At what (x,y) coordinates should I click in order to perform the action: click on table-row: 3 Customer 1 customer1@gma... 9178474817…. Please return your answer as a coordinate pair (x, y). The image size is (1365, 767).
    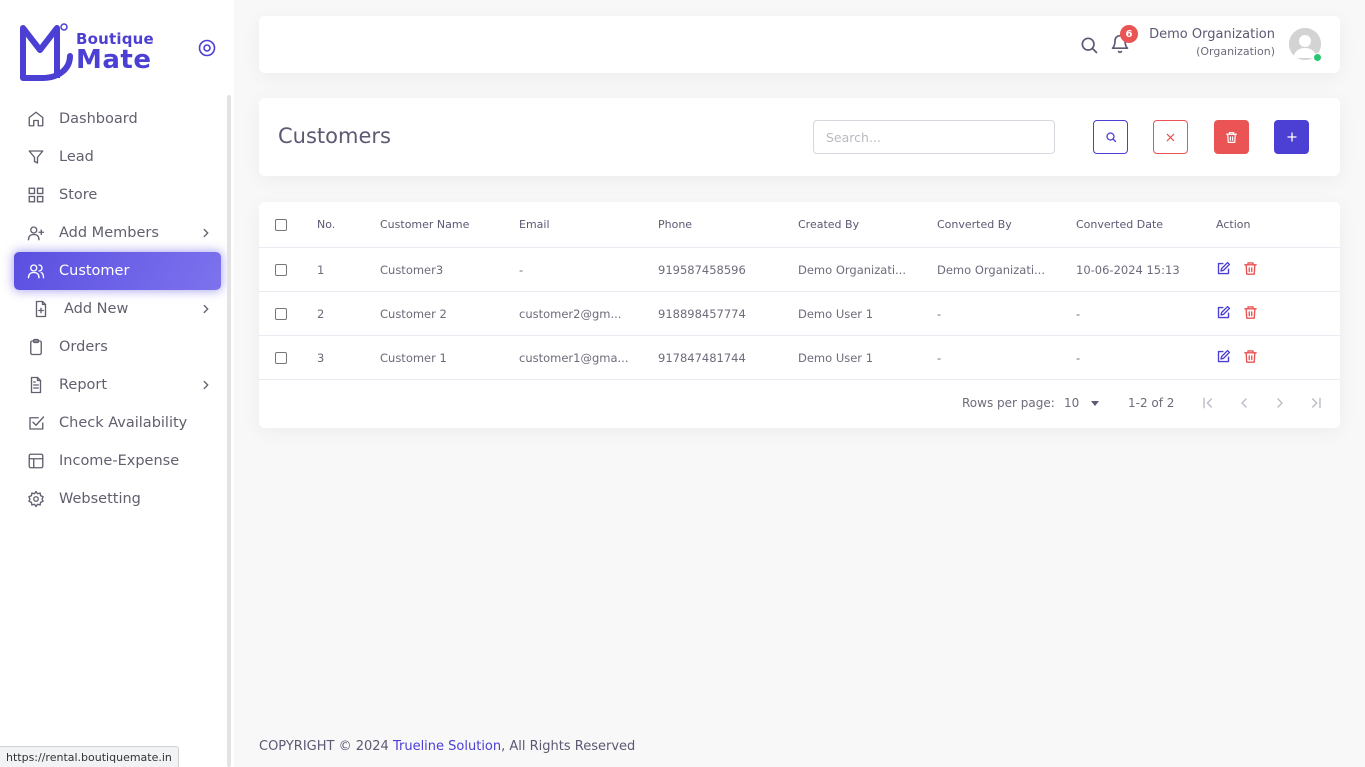
    Looking at the image, I should click on (799, 358).